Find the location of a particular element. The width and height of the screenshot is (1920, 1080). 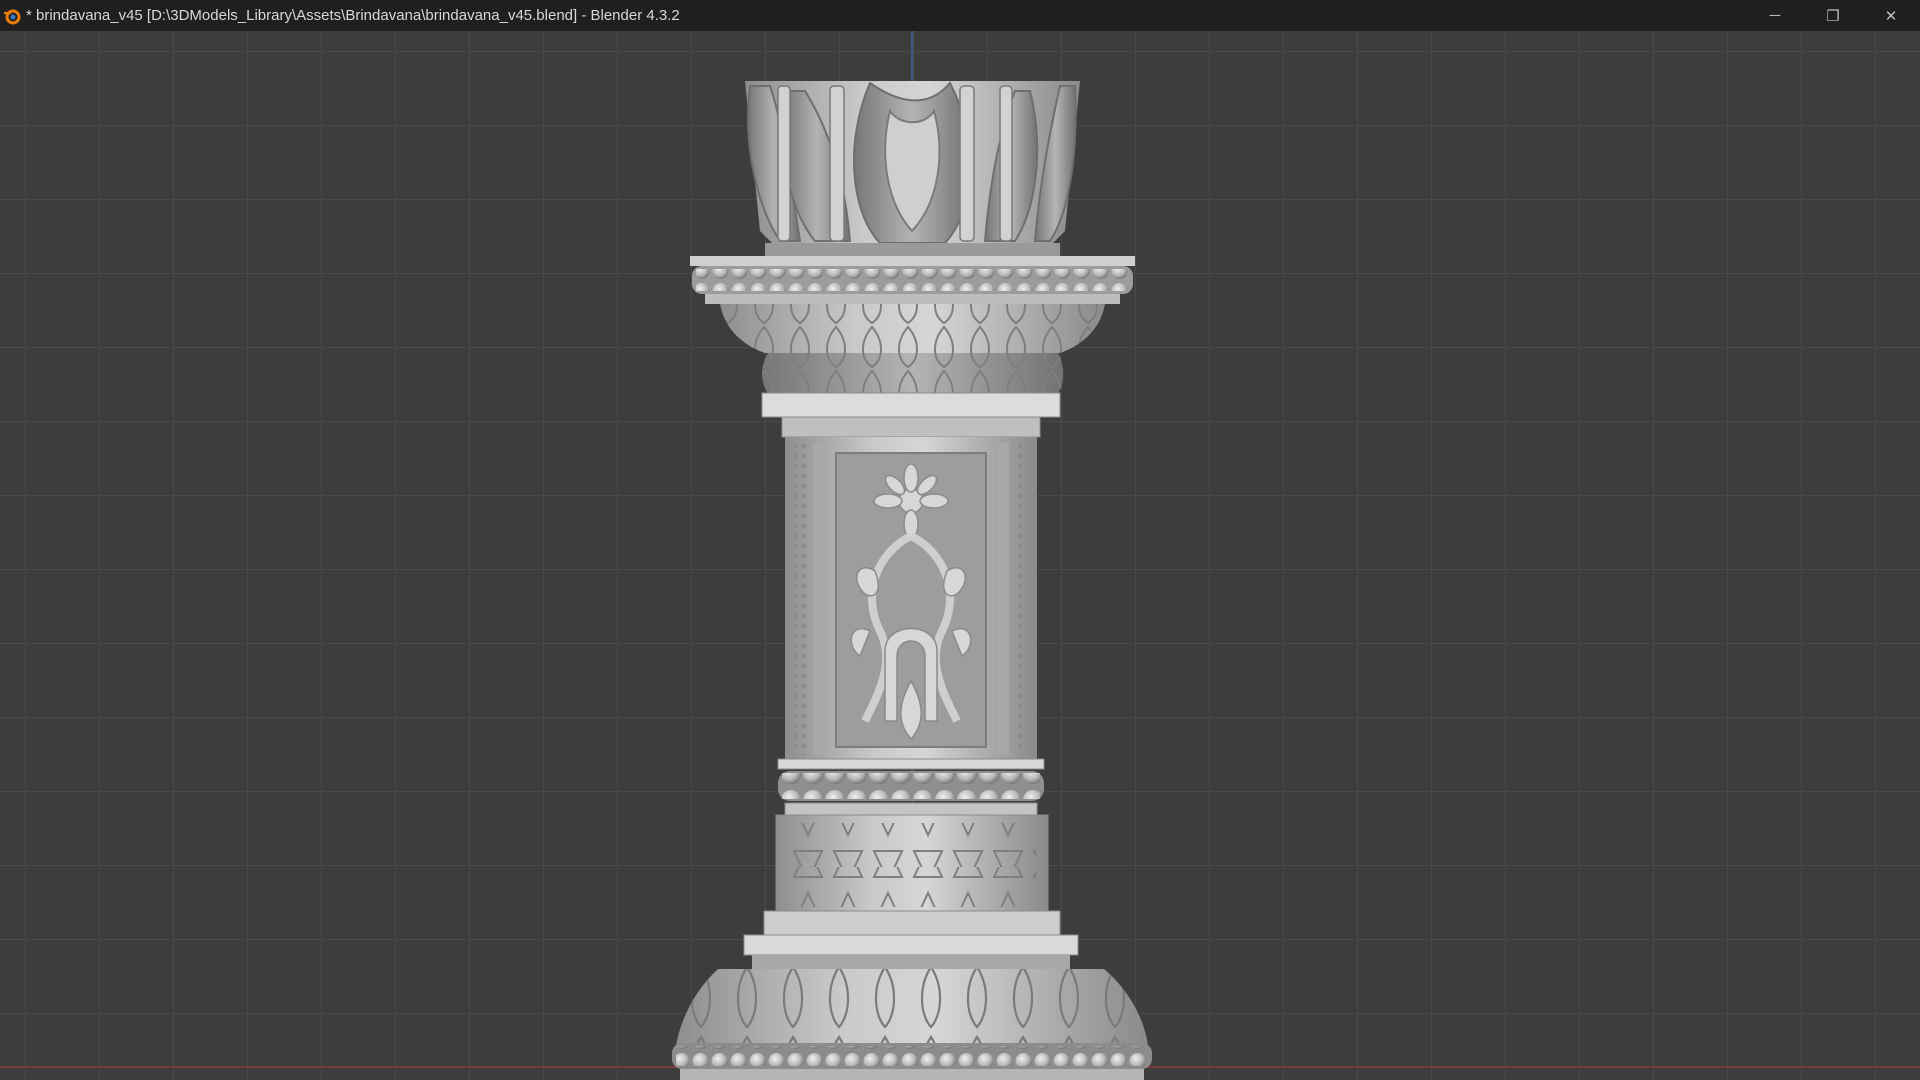

upper-bowl is located at coordinates (912, 348).